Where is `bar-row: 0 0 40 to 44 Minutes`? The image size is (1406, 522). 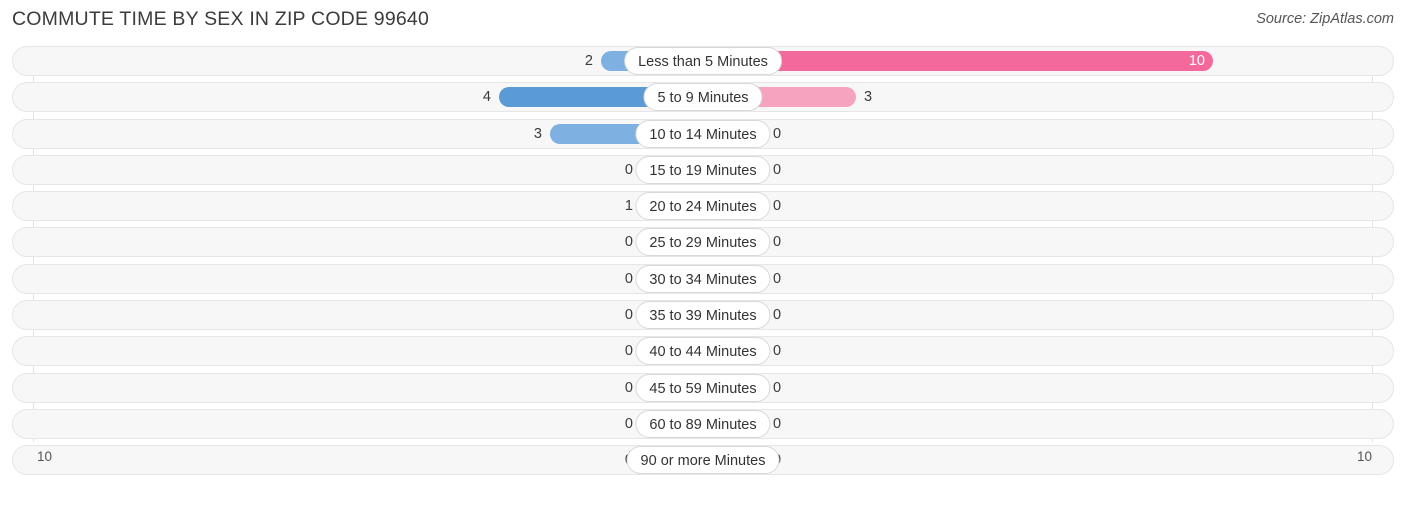
bar-row: 0 0 40 to 44 Minutes is located at coordinates (703, 351).